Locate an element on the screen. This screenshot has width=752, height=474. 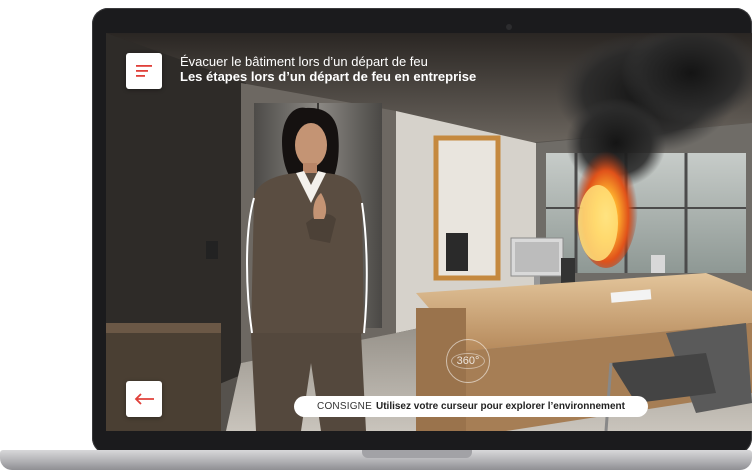
laptop-notch is located at coordinates (417, 454).